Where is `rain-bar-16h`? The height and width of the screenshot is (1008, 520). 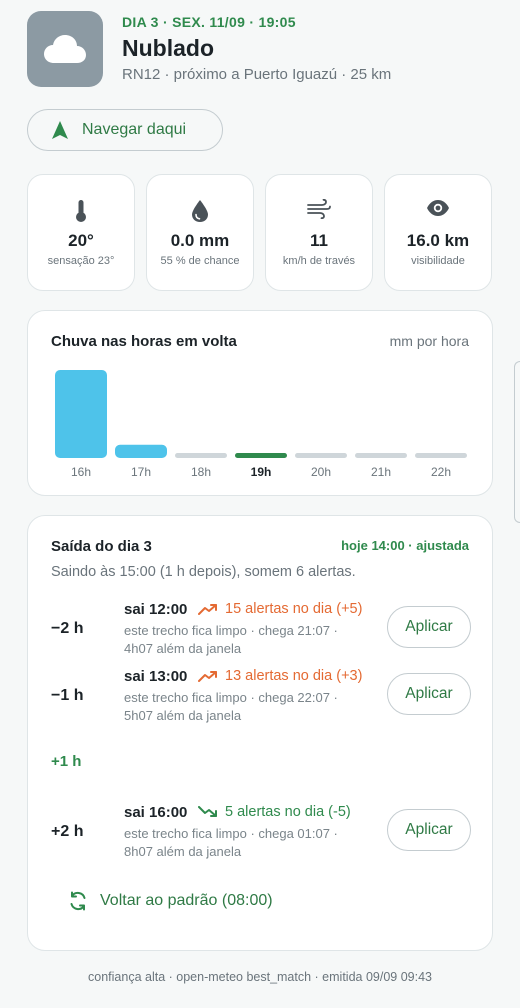
rain-bar-16h is located at coordinates (81, 414).